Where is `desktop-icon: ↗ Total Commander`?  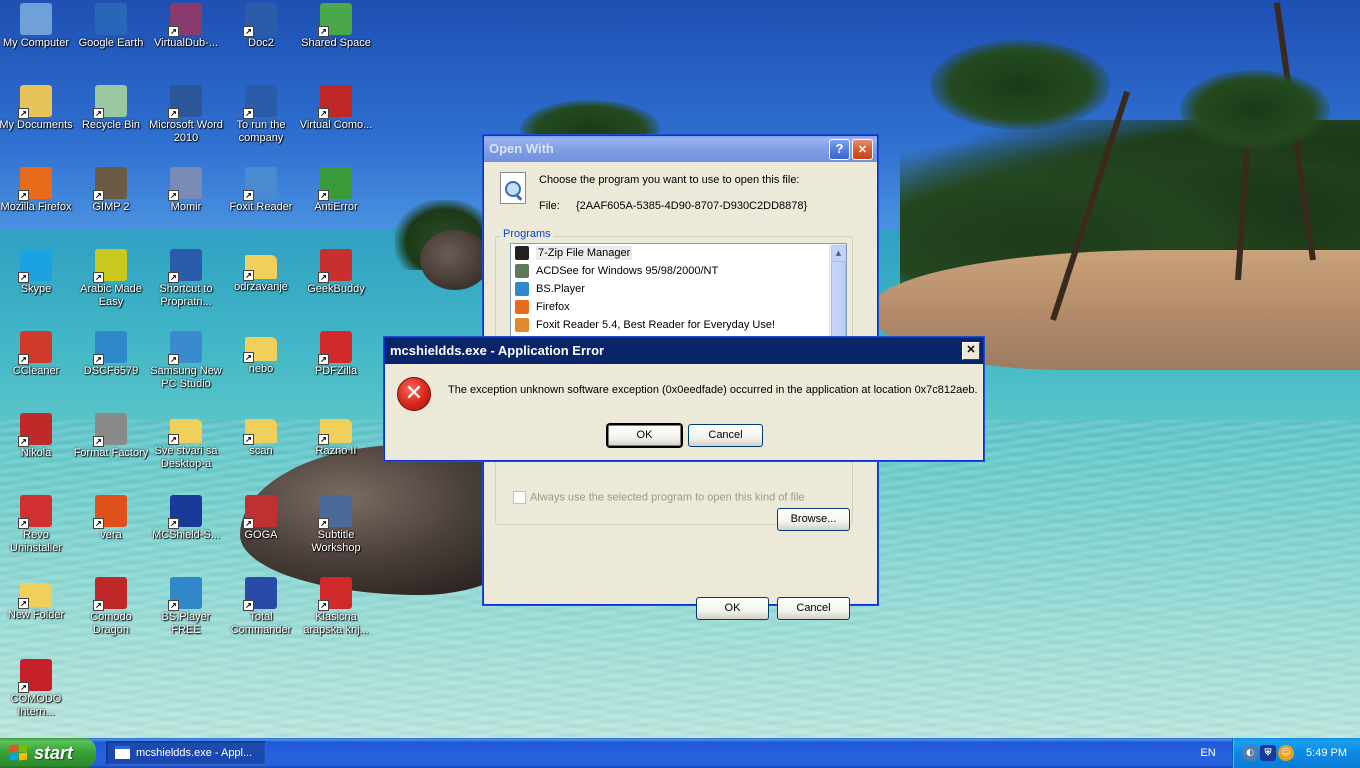
desktop-icon: ↗ Total Commander is located at coordinates (261, 607).